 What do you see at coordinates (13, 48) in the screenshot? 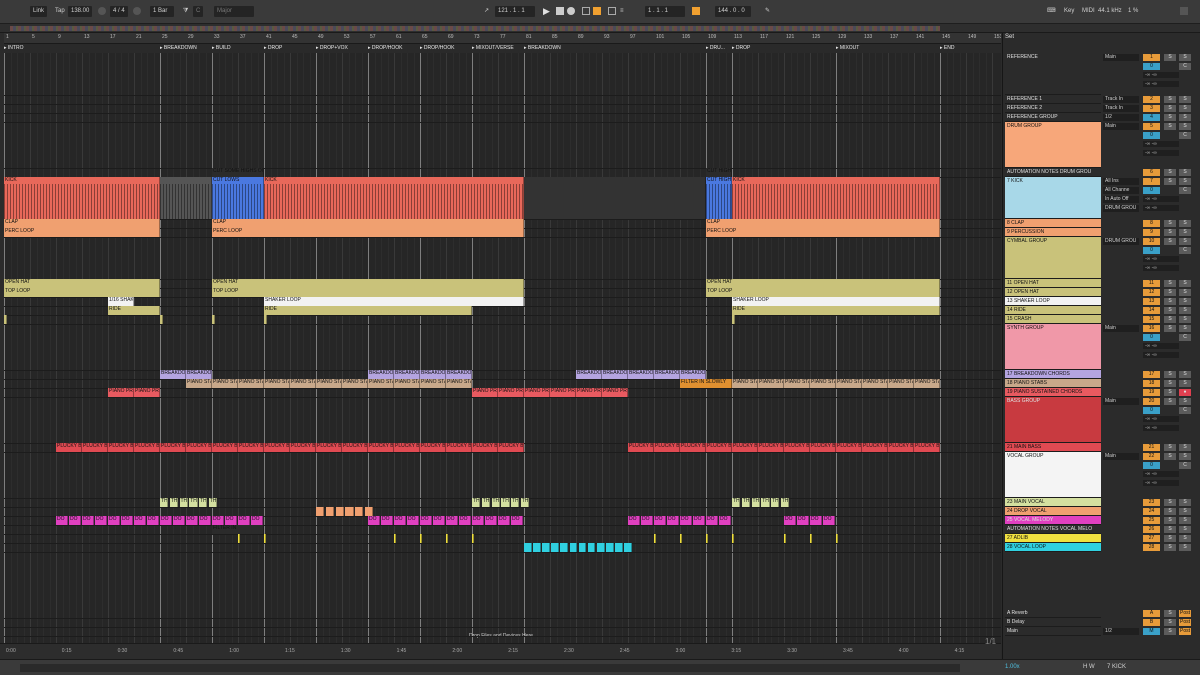
I see `locator-marker: ▸ INTRO` at bounding box center [13, 48].